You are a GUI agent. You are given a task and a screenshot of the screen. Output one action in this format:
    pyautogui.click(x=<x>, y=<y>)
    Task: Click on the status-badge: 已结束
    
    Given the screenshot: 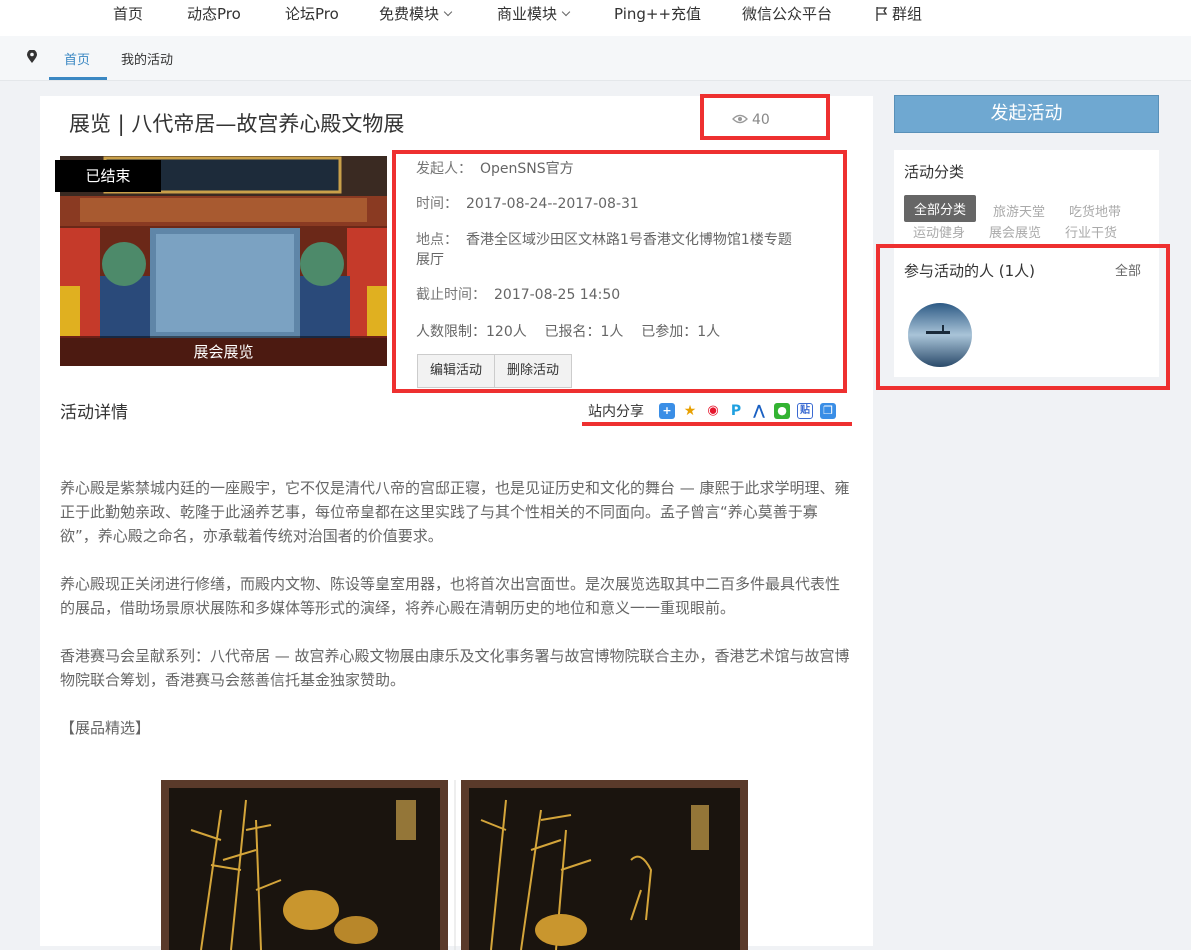 What is the action you would take?
    pyautogui.click(x=108, y=176)
    